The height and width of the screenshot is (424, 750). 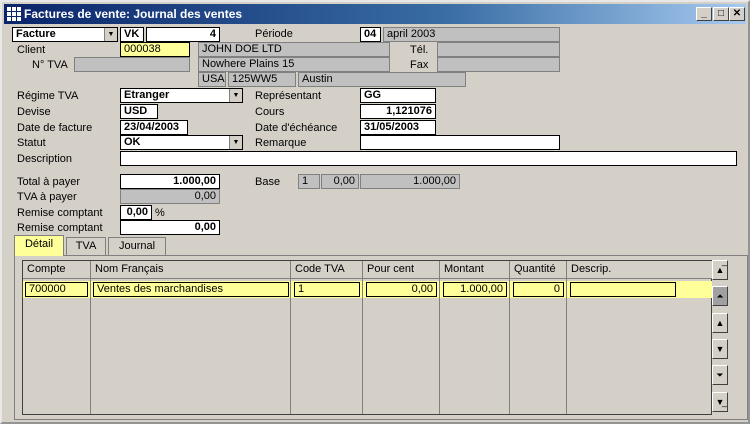 I want to click on doc-type-select: Facture ▼, so click(x=65, y=34).